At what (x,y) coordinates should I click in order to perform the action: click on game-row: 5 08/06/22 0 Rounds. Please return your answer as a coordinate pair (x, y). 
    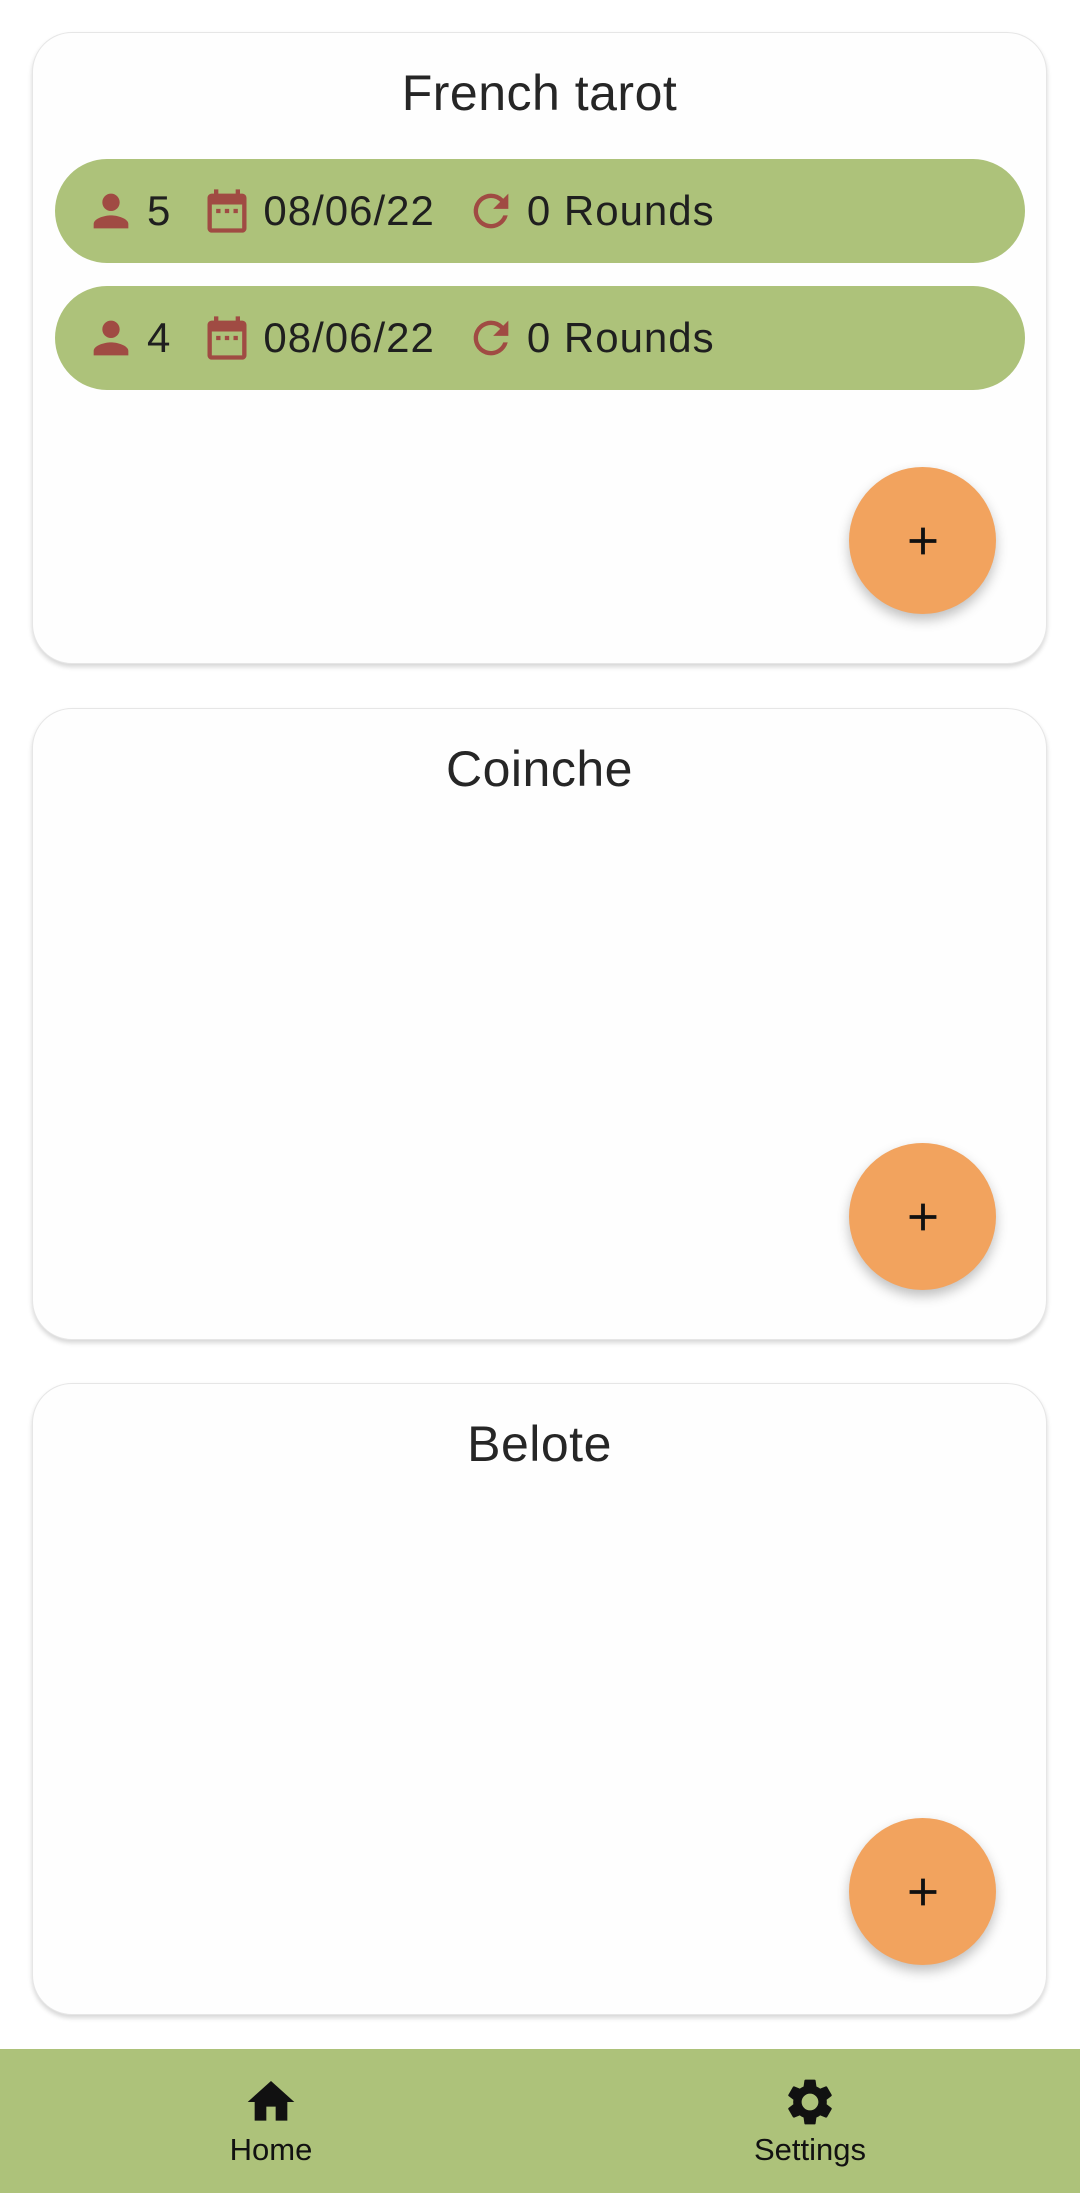
    Looking at the image, I should click on (540, 211).